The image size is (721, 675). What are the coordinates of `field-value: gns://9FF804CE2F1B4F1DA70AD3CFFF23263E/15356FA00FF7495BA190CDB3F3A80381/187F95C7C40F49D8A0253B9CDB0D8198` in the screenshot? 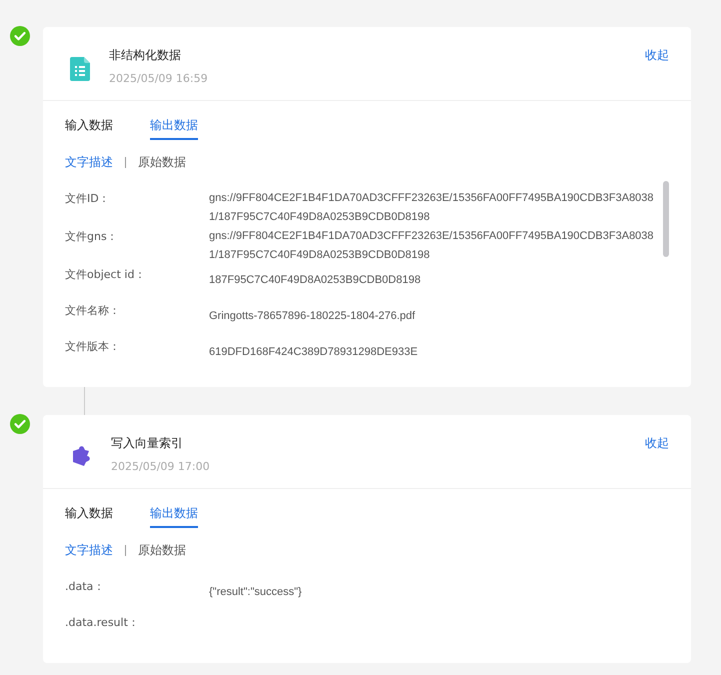 It's located at (432, 246).